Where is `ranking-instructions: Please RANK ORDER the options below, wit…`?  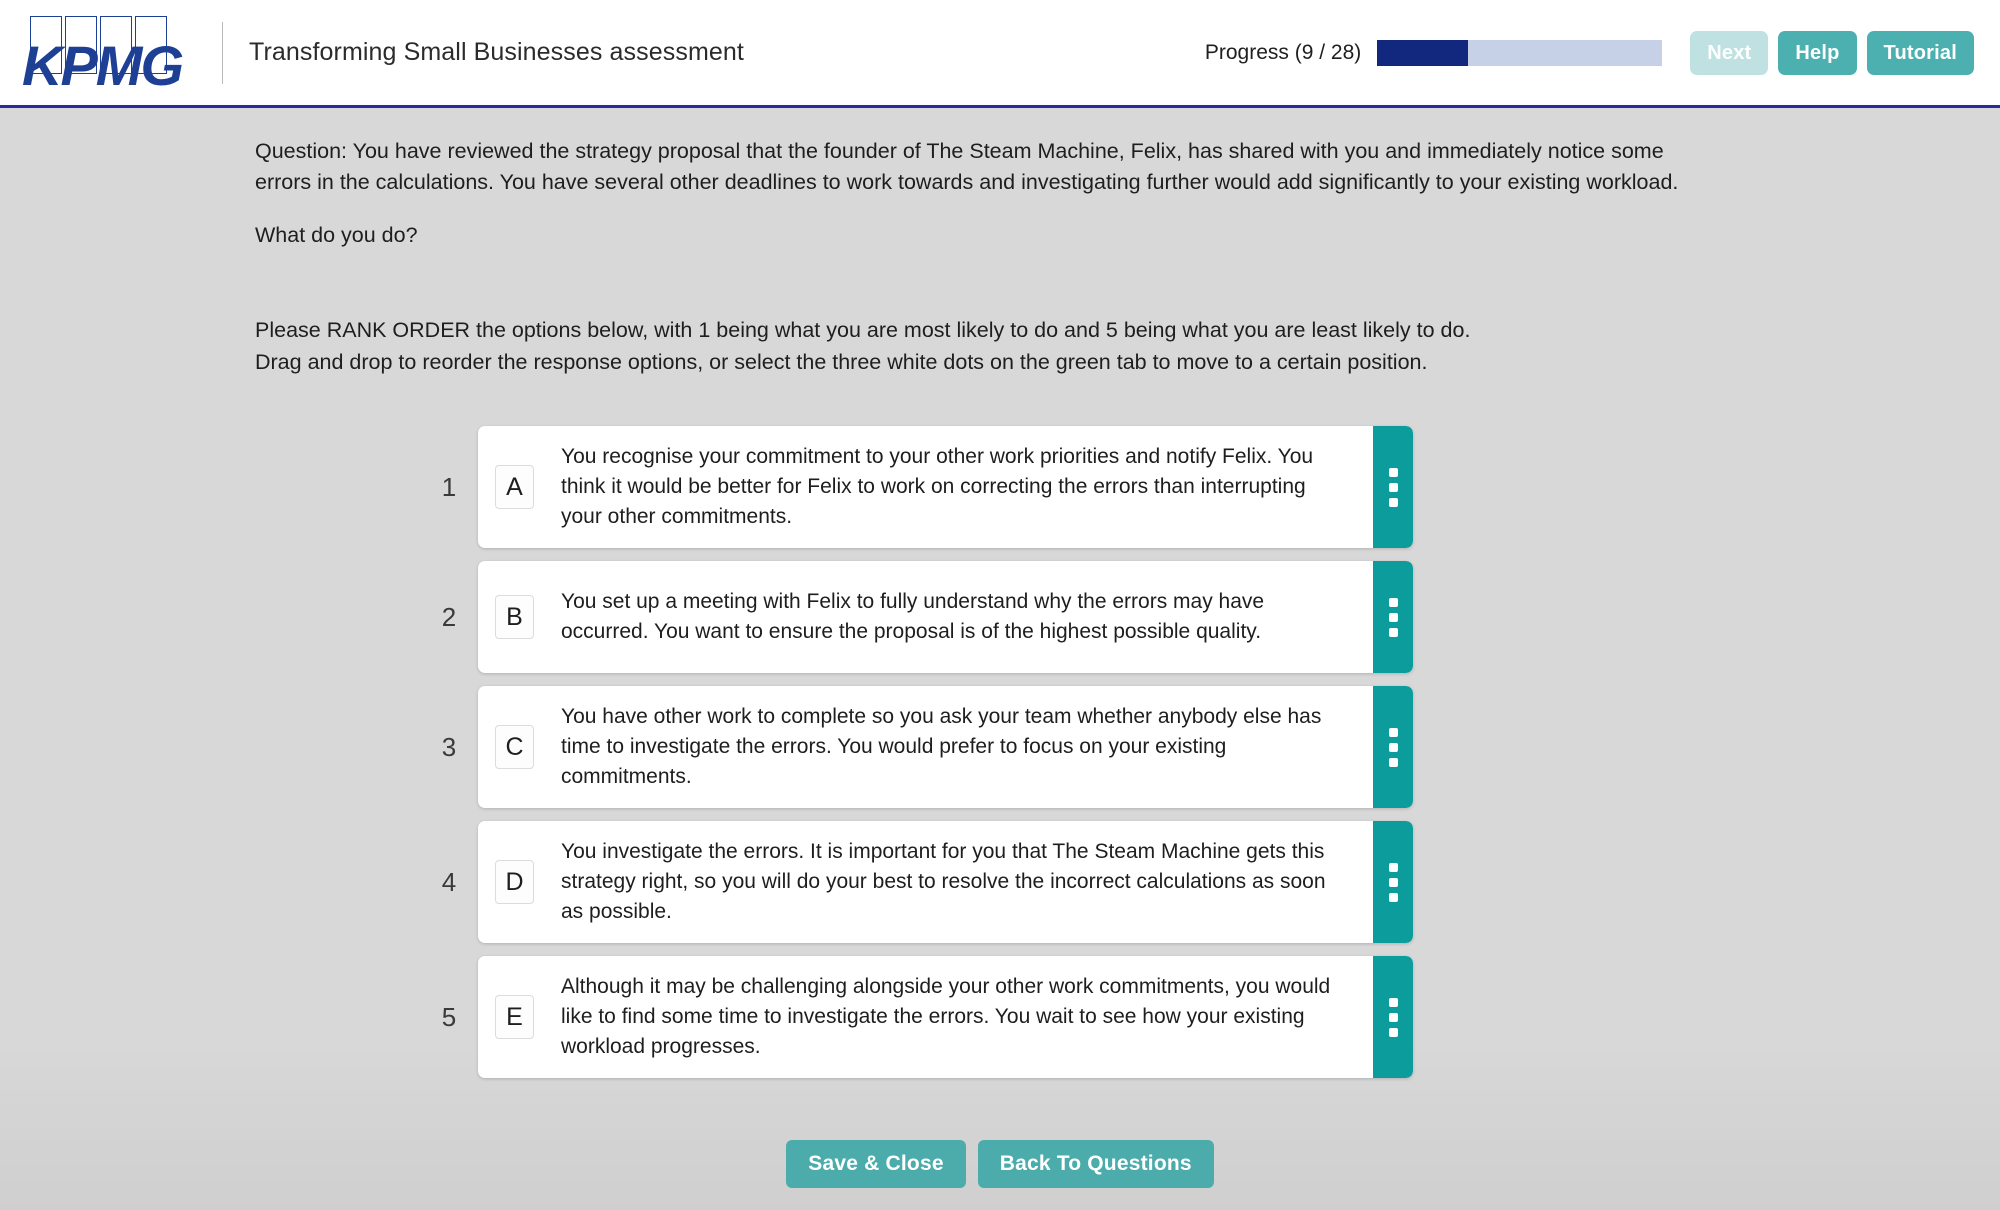 ranking-instructions: Please RANK ORDER the options below, wit… is located at coordinates (1000, 346).